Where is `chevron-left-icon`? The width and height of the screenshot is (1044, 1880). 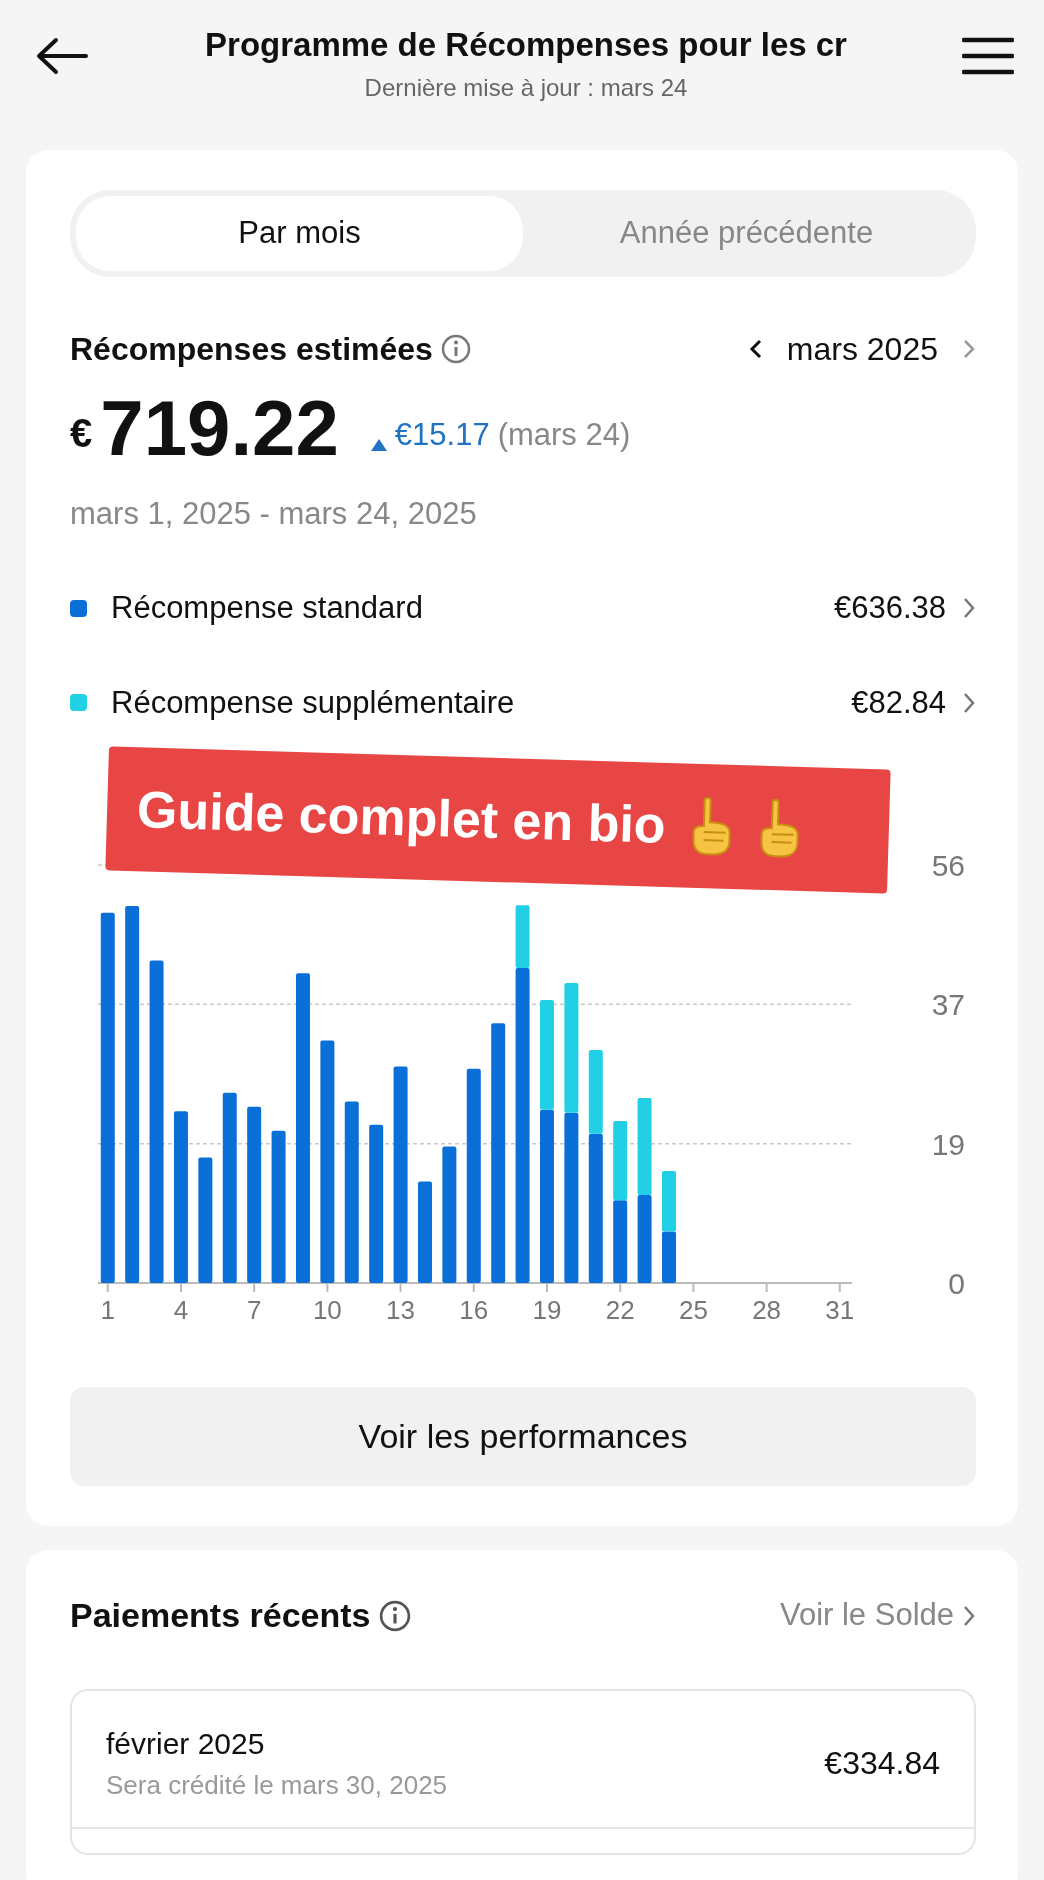
chevron-left-icon is located at coordinates (755, 348).